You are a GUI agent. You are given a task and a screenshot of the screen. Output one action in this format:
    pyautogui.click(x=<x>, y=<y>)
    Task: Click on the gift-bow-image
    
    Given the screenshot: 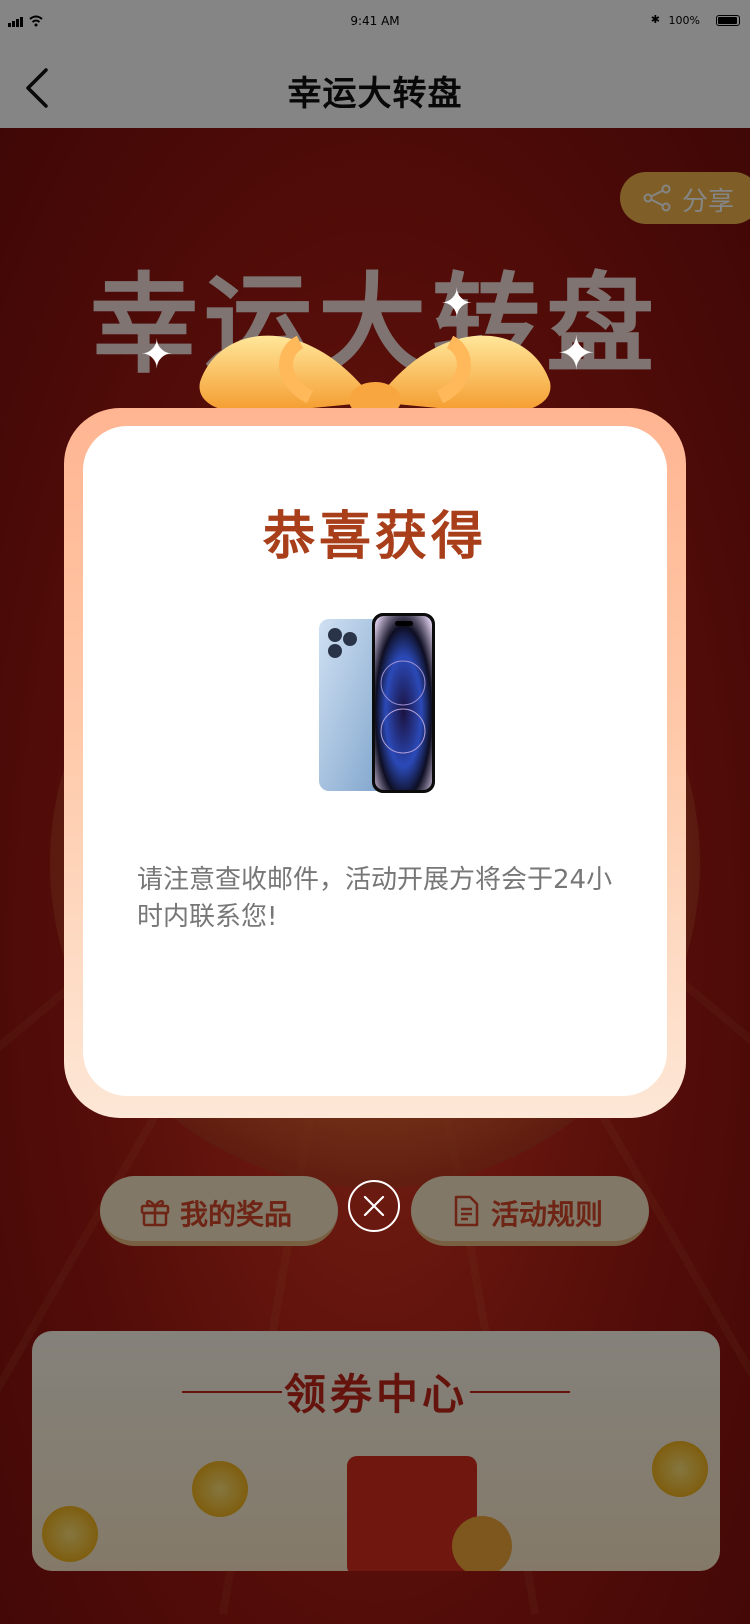 What is the action you would take?
    pyautogui.click(x=375, y=376)
    